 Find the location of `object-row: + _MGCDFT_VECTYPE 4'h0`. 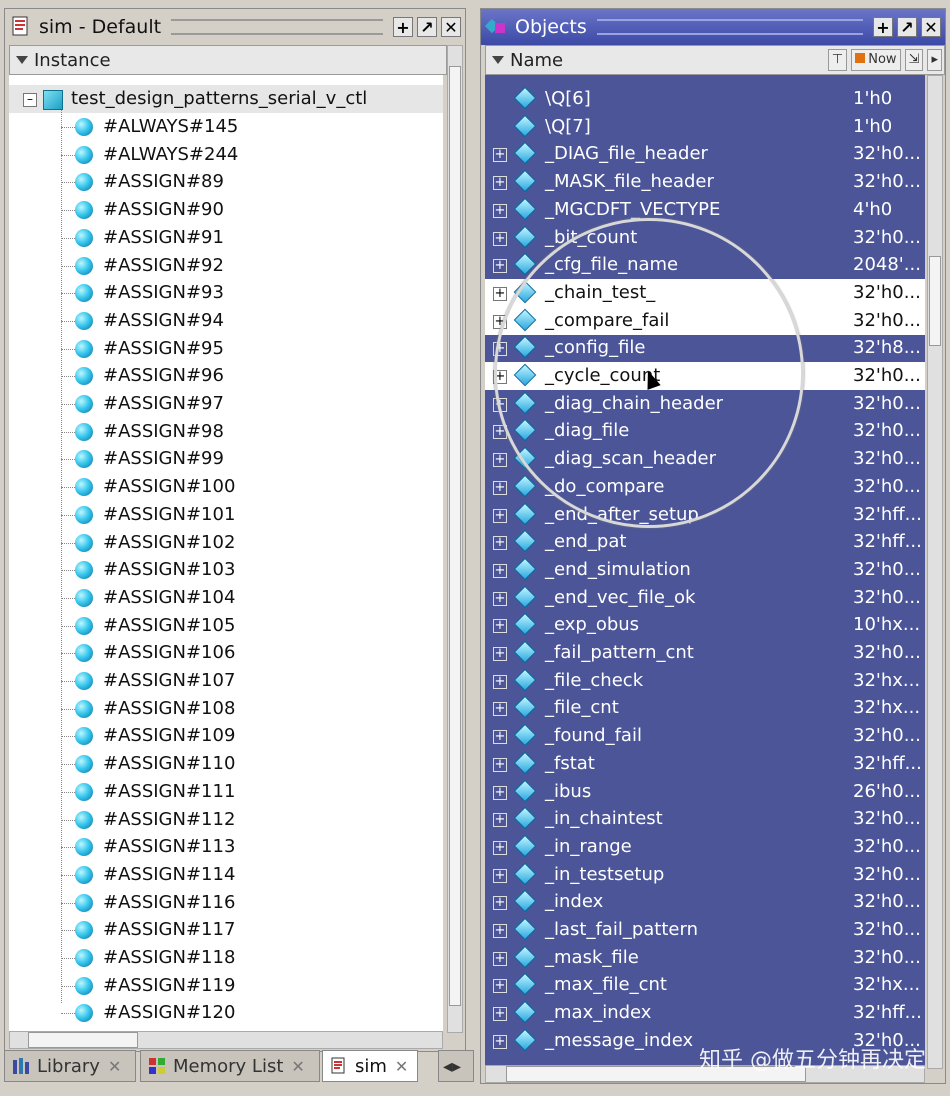

object-row: + _MGCDFT_VECTYPE 4'h0 is located at coordinates (705, 210).